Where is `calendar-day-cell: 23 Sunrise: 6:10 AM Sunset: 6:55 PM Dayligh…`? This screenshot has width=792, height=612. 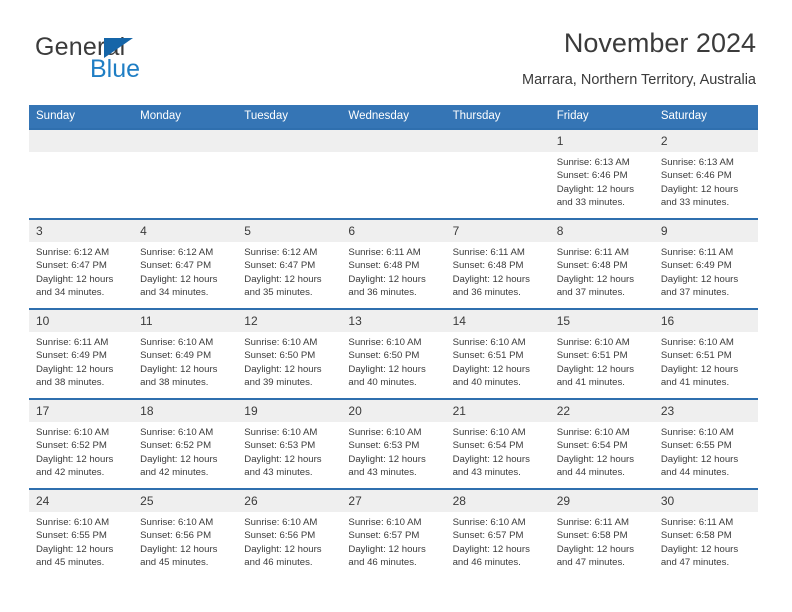 calendar-day-cell: 23 Sunrise: 6:10 AM Sunset: 6:55 PM Dayligh… is located at coordinates (705, 443).